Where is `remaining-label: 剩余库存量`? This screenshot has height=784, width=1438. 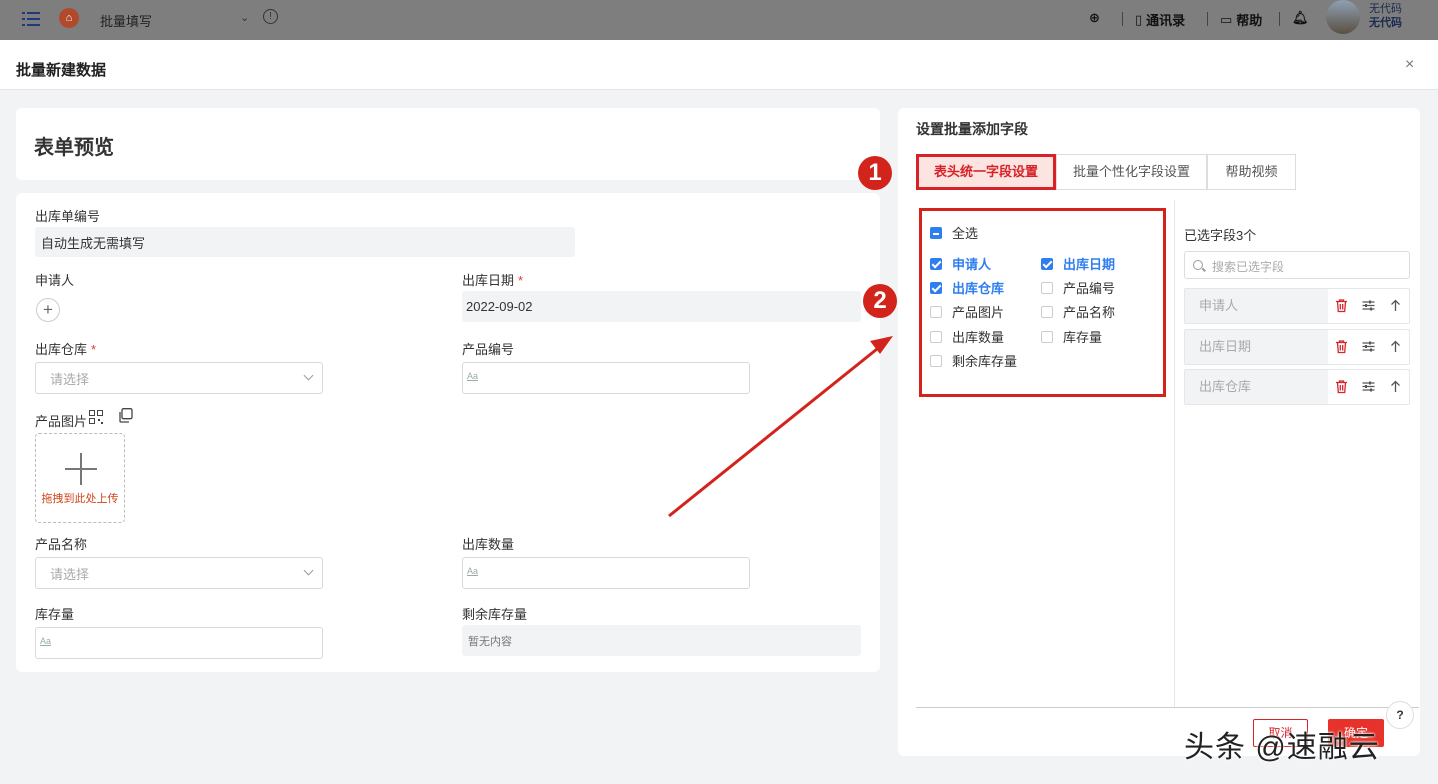 remaining-label: 剩余库存量 is located at coordinates (495, 614).